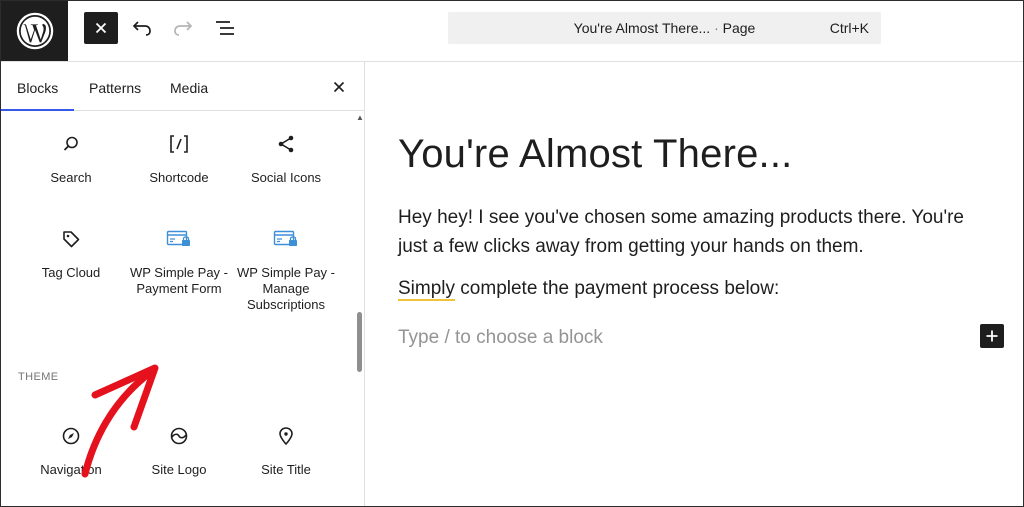 The width and height of the screenshot is (1024, 507). Describe the element at coordinates (178, 280) in the screenshot. I see `block-label: WP Simple Pay - Payment Form` at that location.